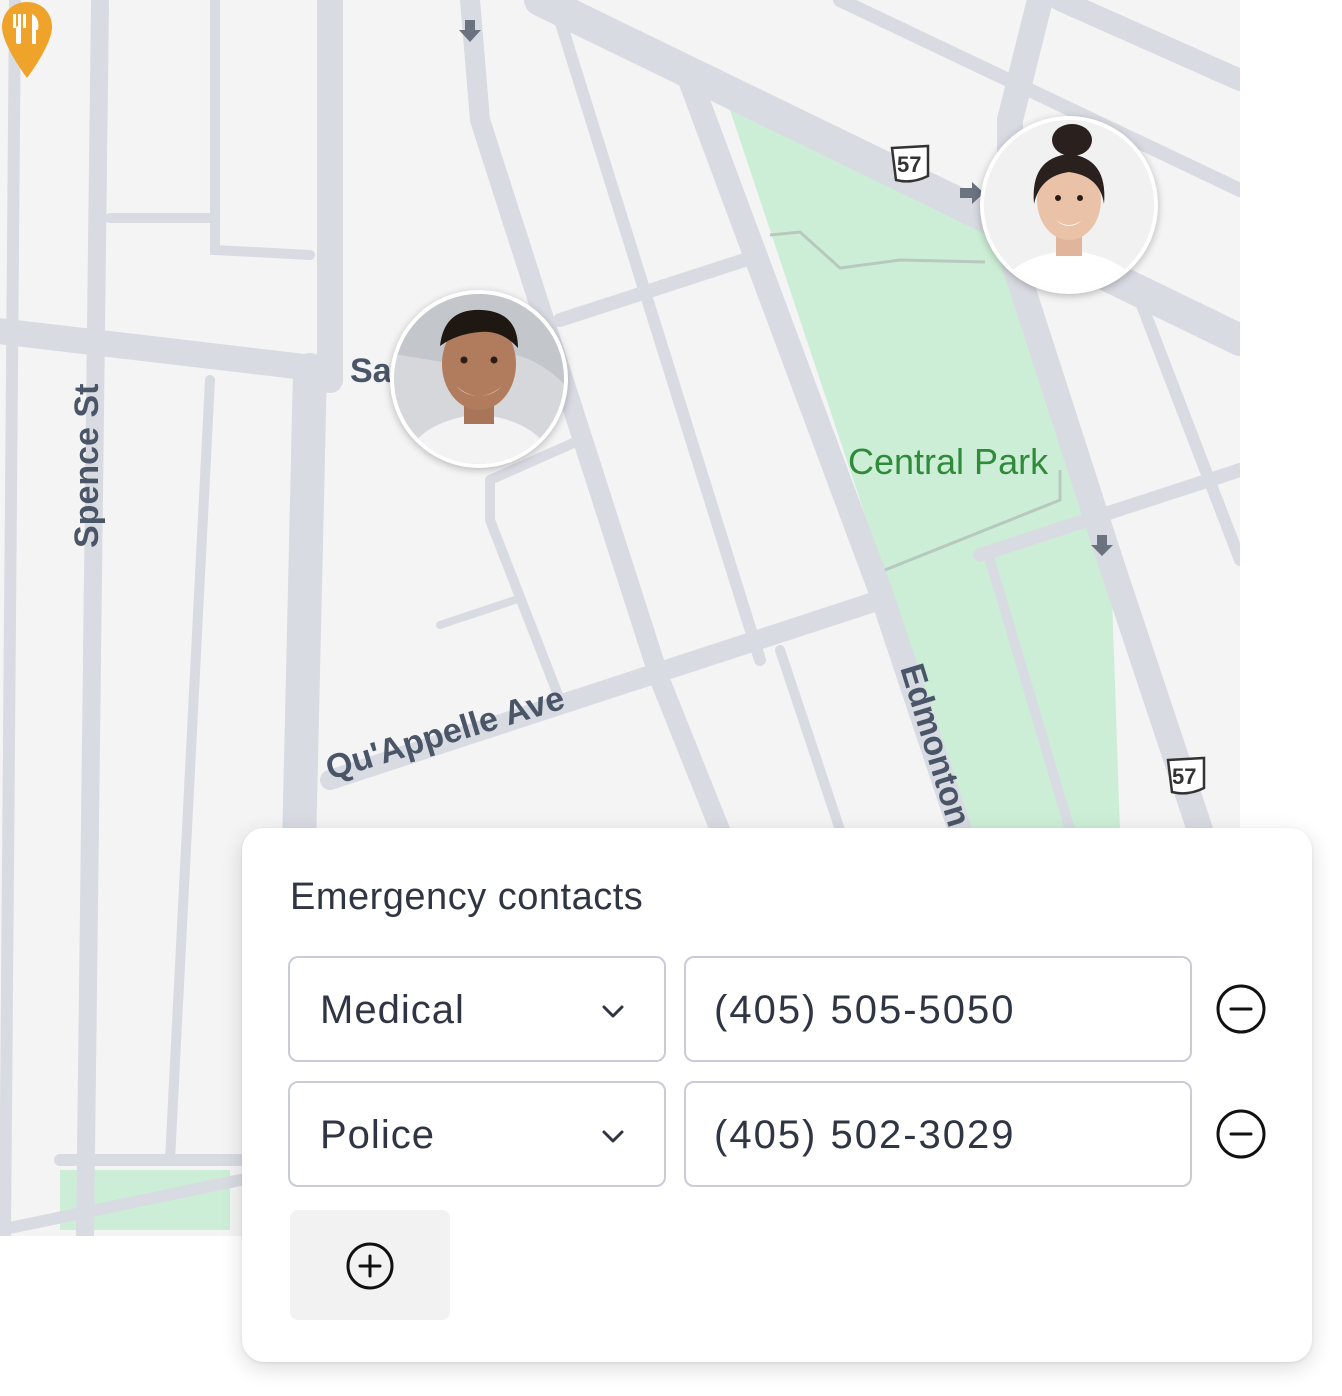 This screenshot has width=1342, height=1396. I want to click on contact-type-select: Medical, so click(477, 1009).